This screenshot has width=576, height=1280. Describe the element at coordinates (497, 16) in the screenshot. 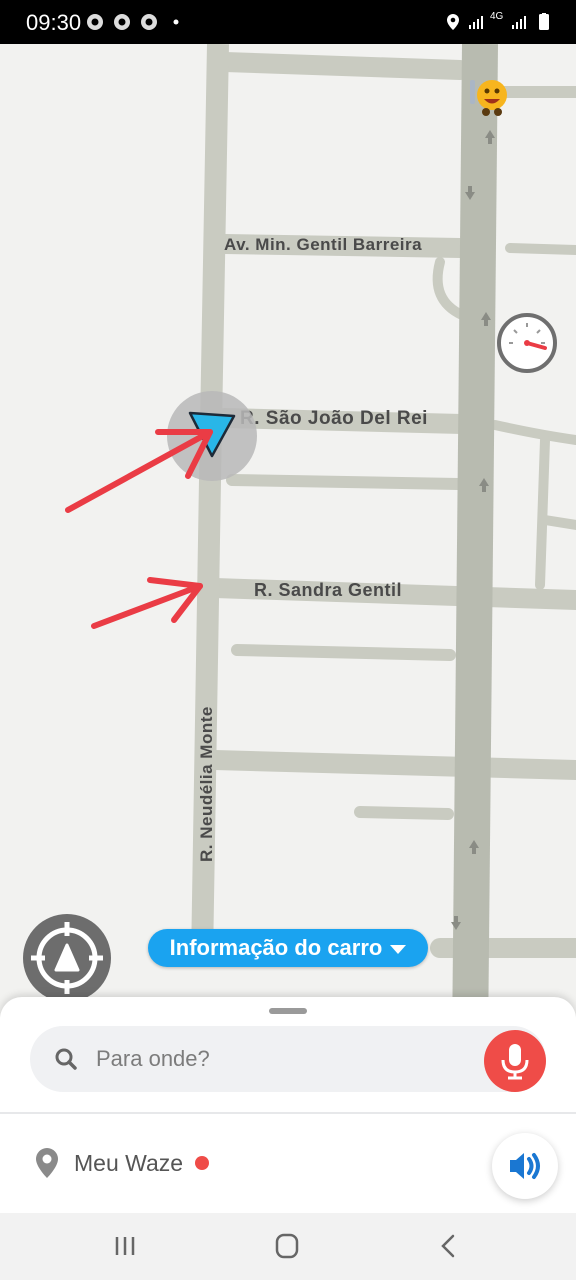

I see `network-type: 4G` at that location.